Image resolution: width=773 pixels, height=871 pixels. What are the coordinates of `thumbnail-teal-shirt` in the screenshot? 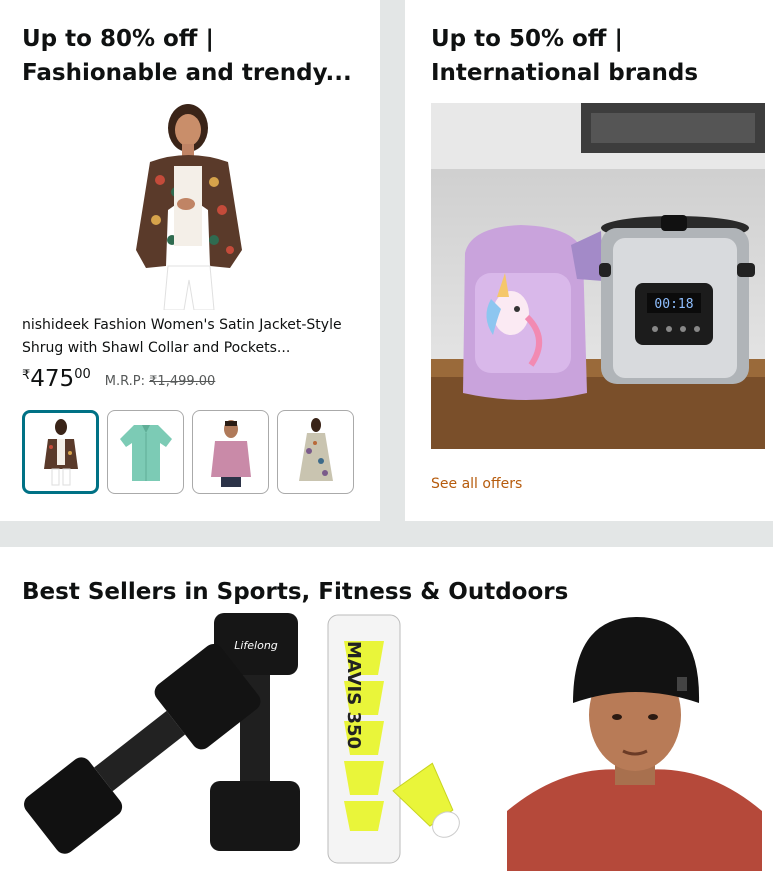 It's located at (145, 452).